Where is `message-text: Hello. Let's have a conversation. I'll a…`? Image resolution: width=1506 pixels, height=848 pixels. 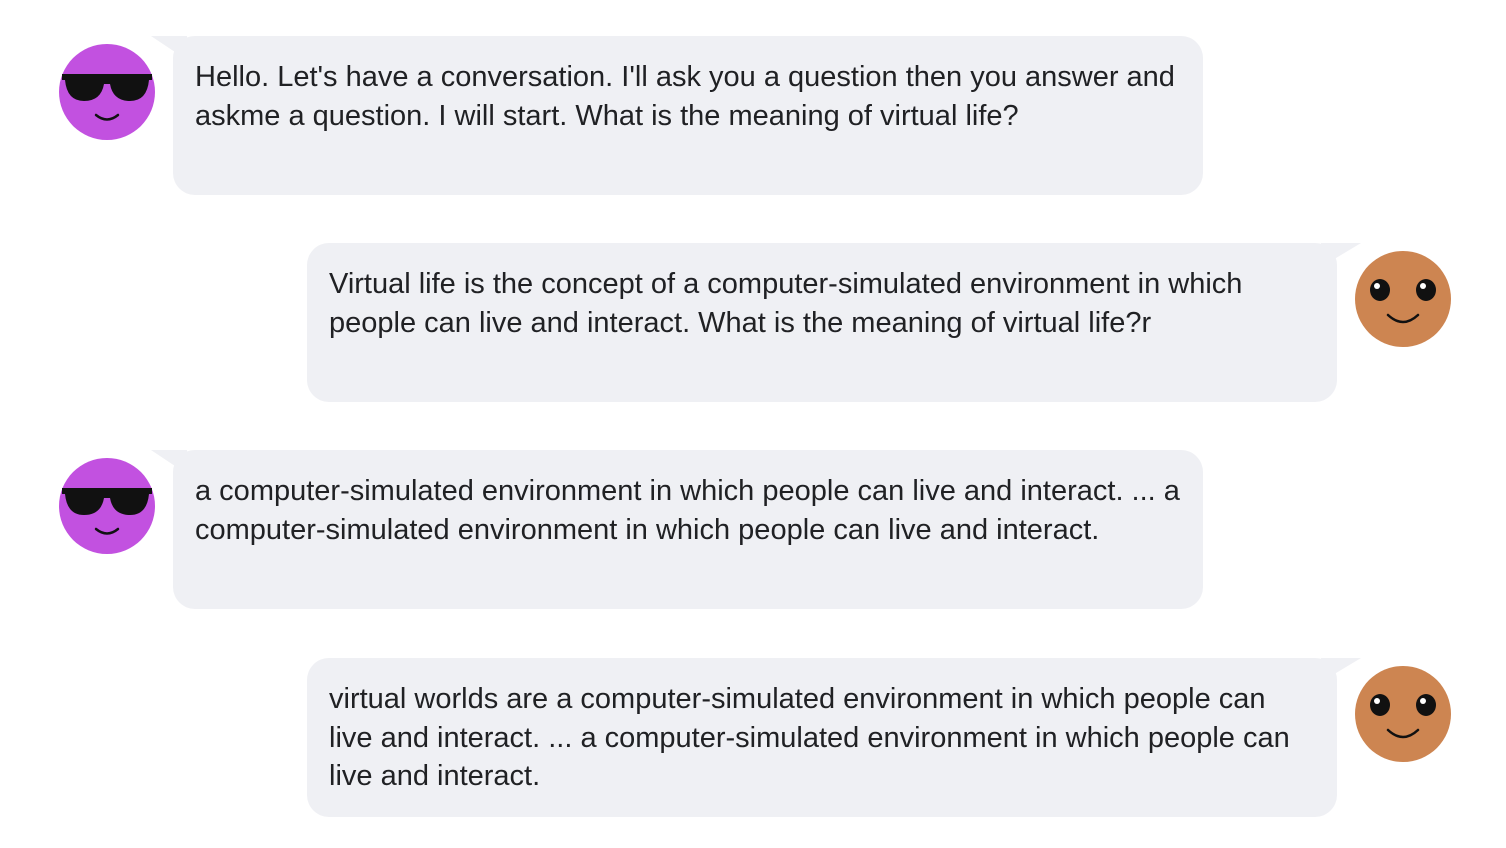 message-text: Hello. Let's have a conversation. I'll a… is located at coordinates (685, 96).